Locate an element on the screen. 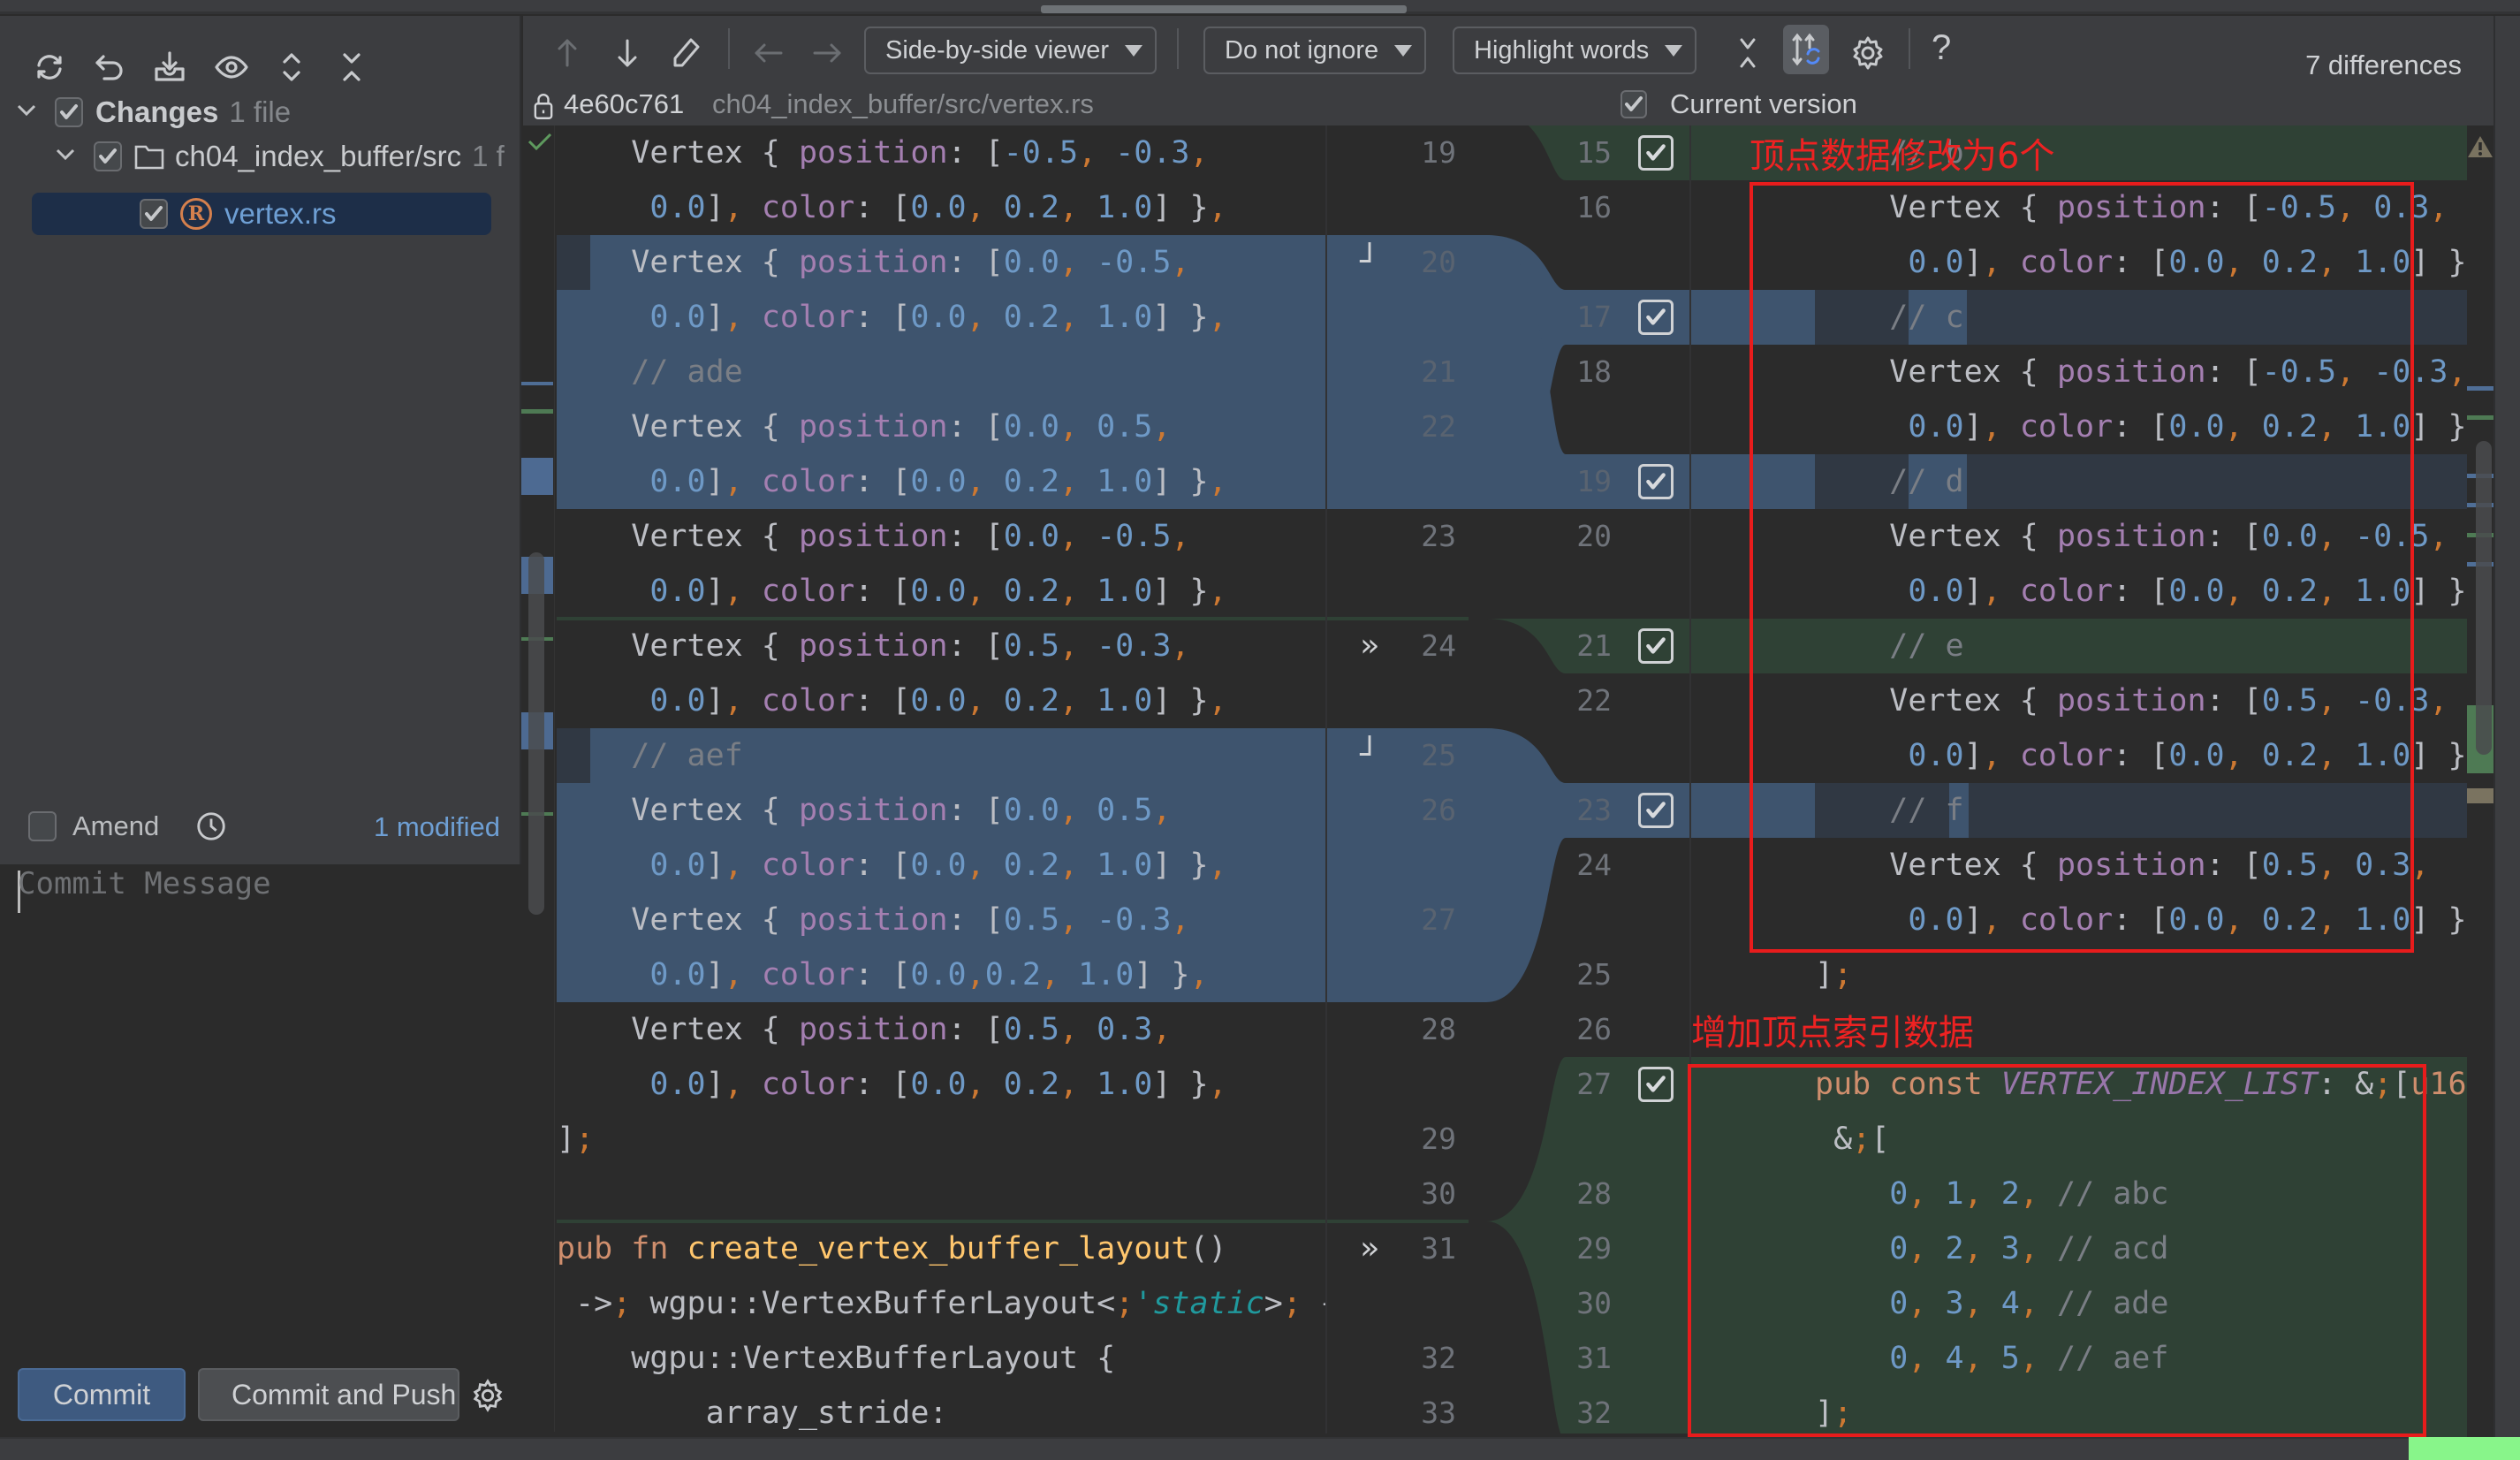  line-number: 15 is located at coordinates (1594, 152).